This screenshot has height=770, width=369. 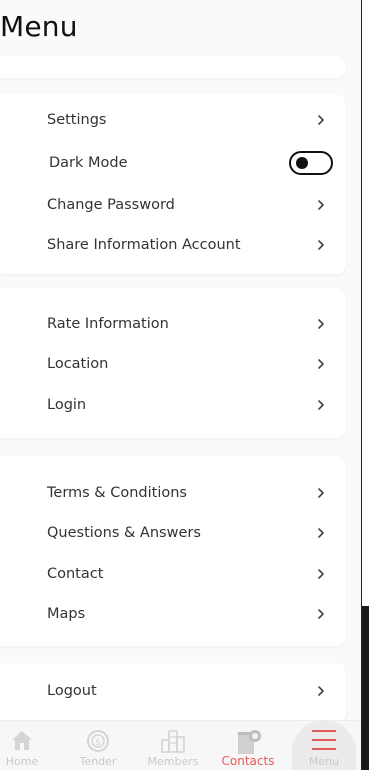 I want to click on tab-members: Members, so click(x=173, y=745).